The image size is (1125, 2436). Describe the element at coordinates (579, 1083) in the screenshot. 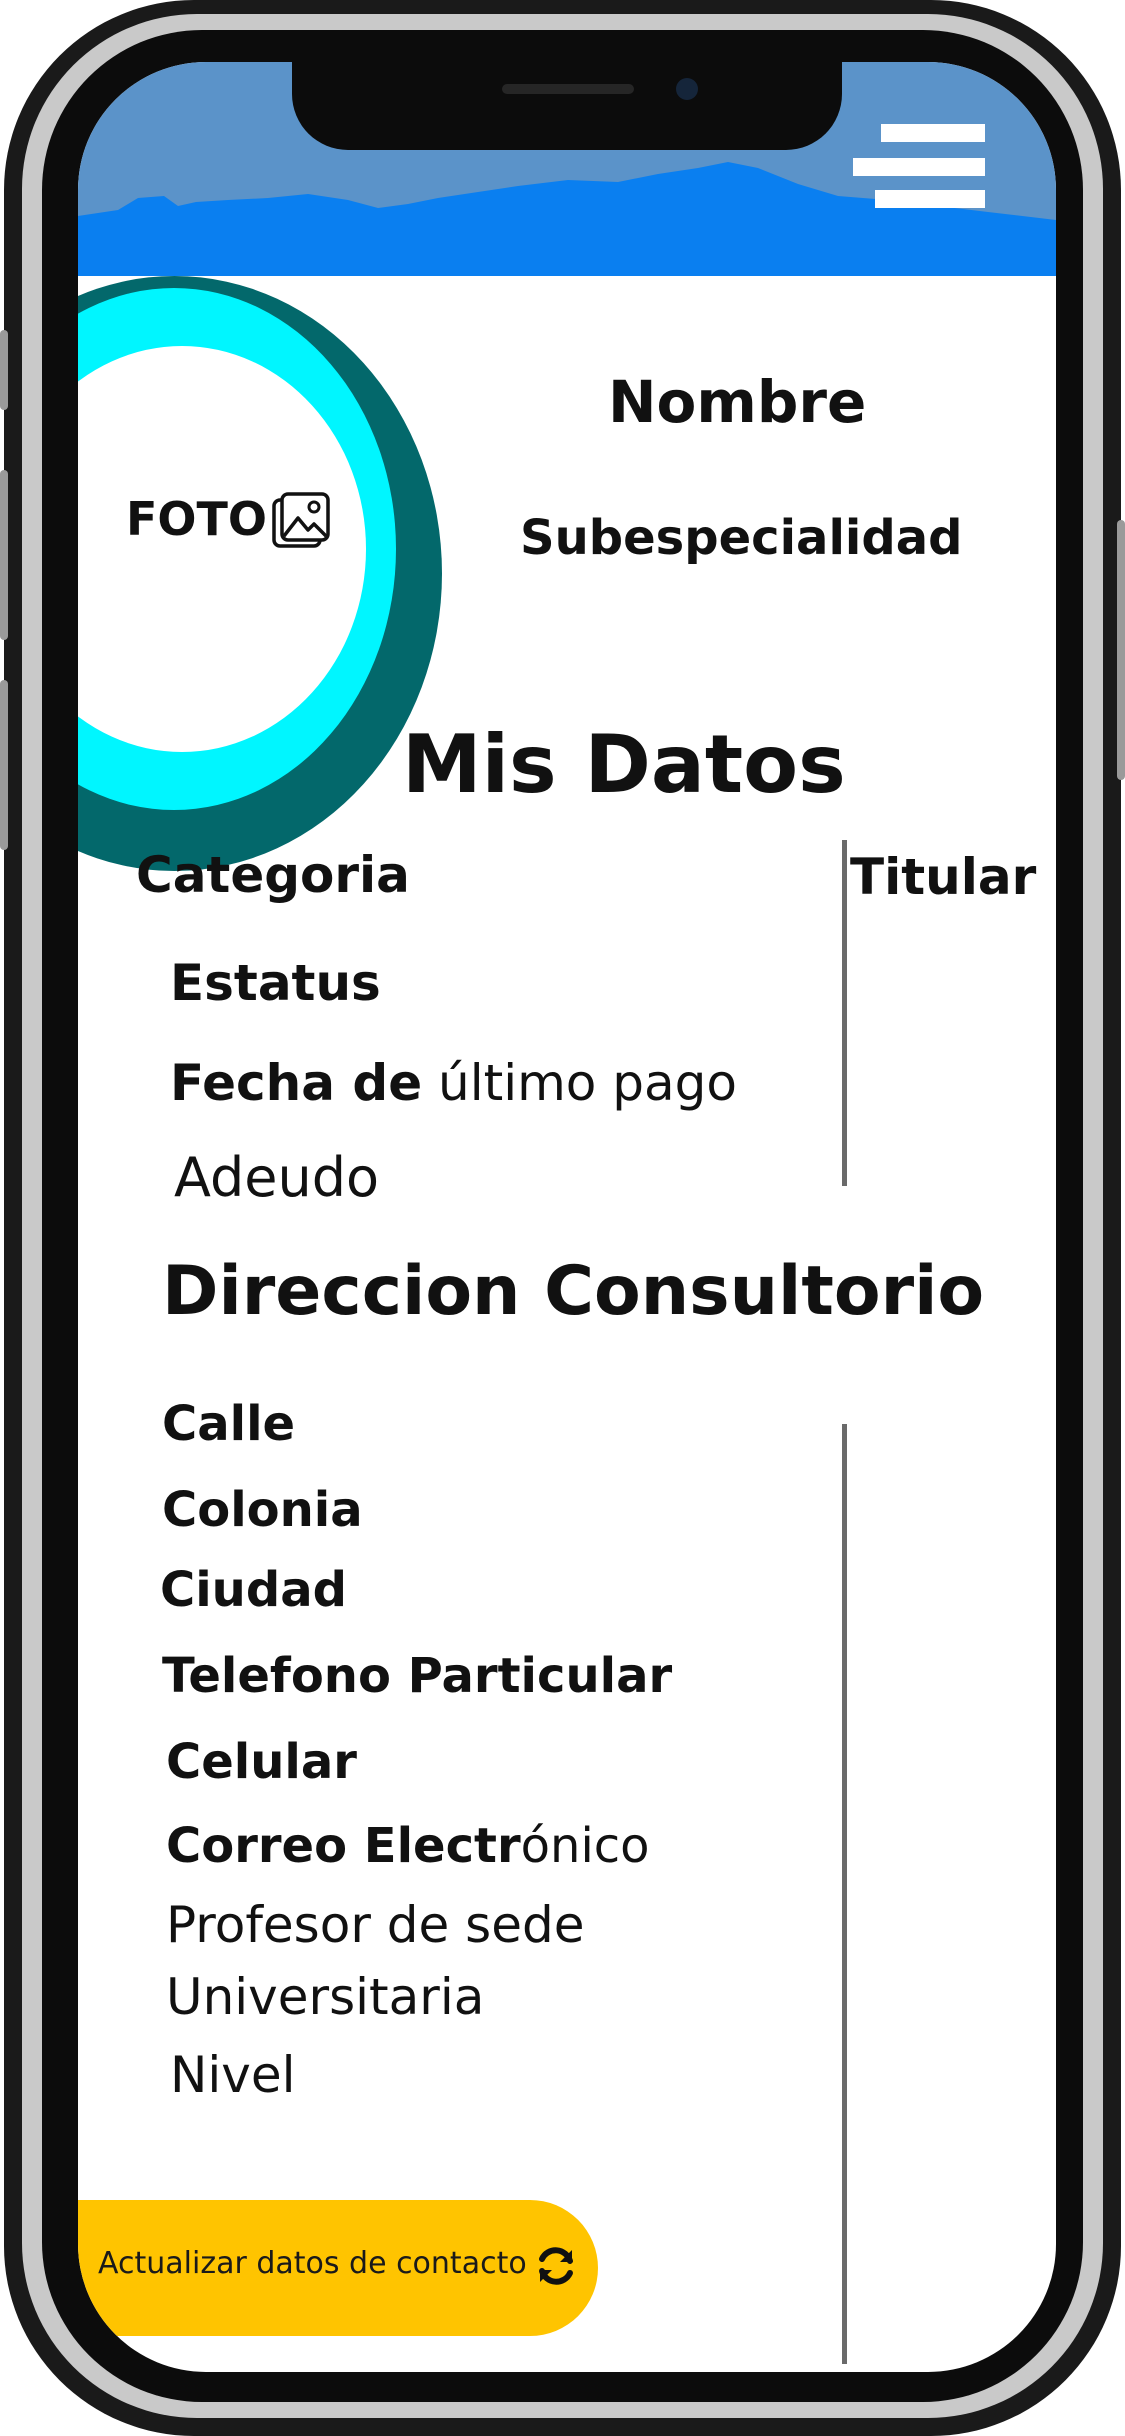

I see `last-payment-label-rest: último pago` at that location.